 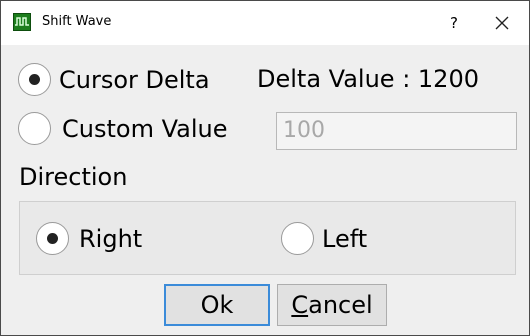 What do you see at coordinates (73, 177) in the screenshot?
I see `direction-heading: Direction` at bounding box center [73, 177].